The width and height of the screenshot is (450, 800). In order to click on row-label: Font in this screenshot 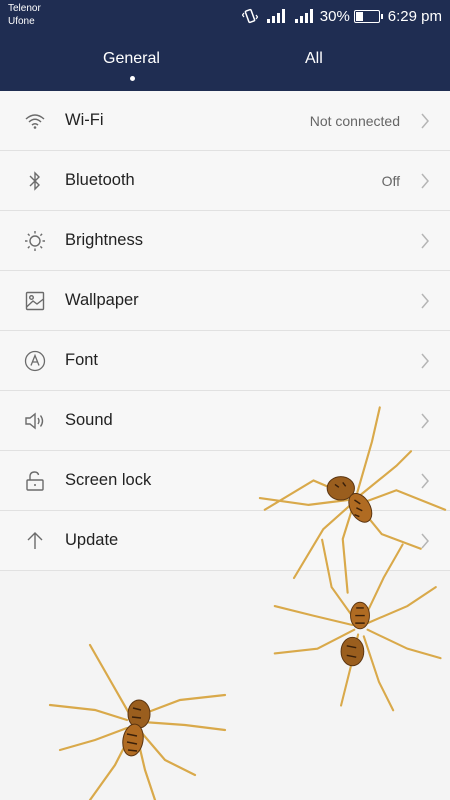, I will do `click(82, 360)`.